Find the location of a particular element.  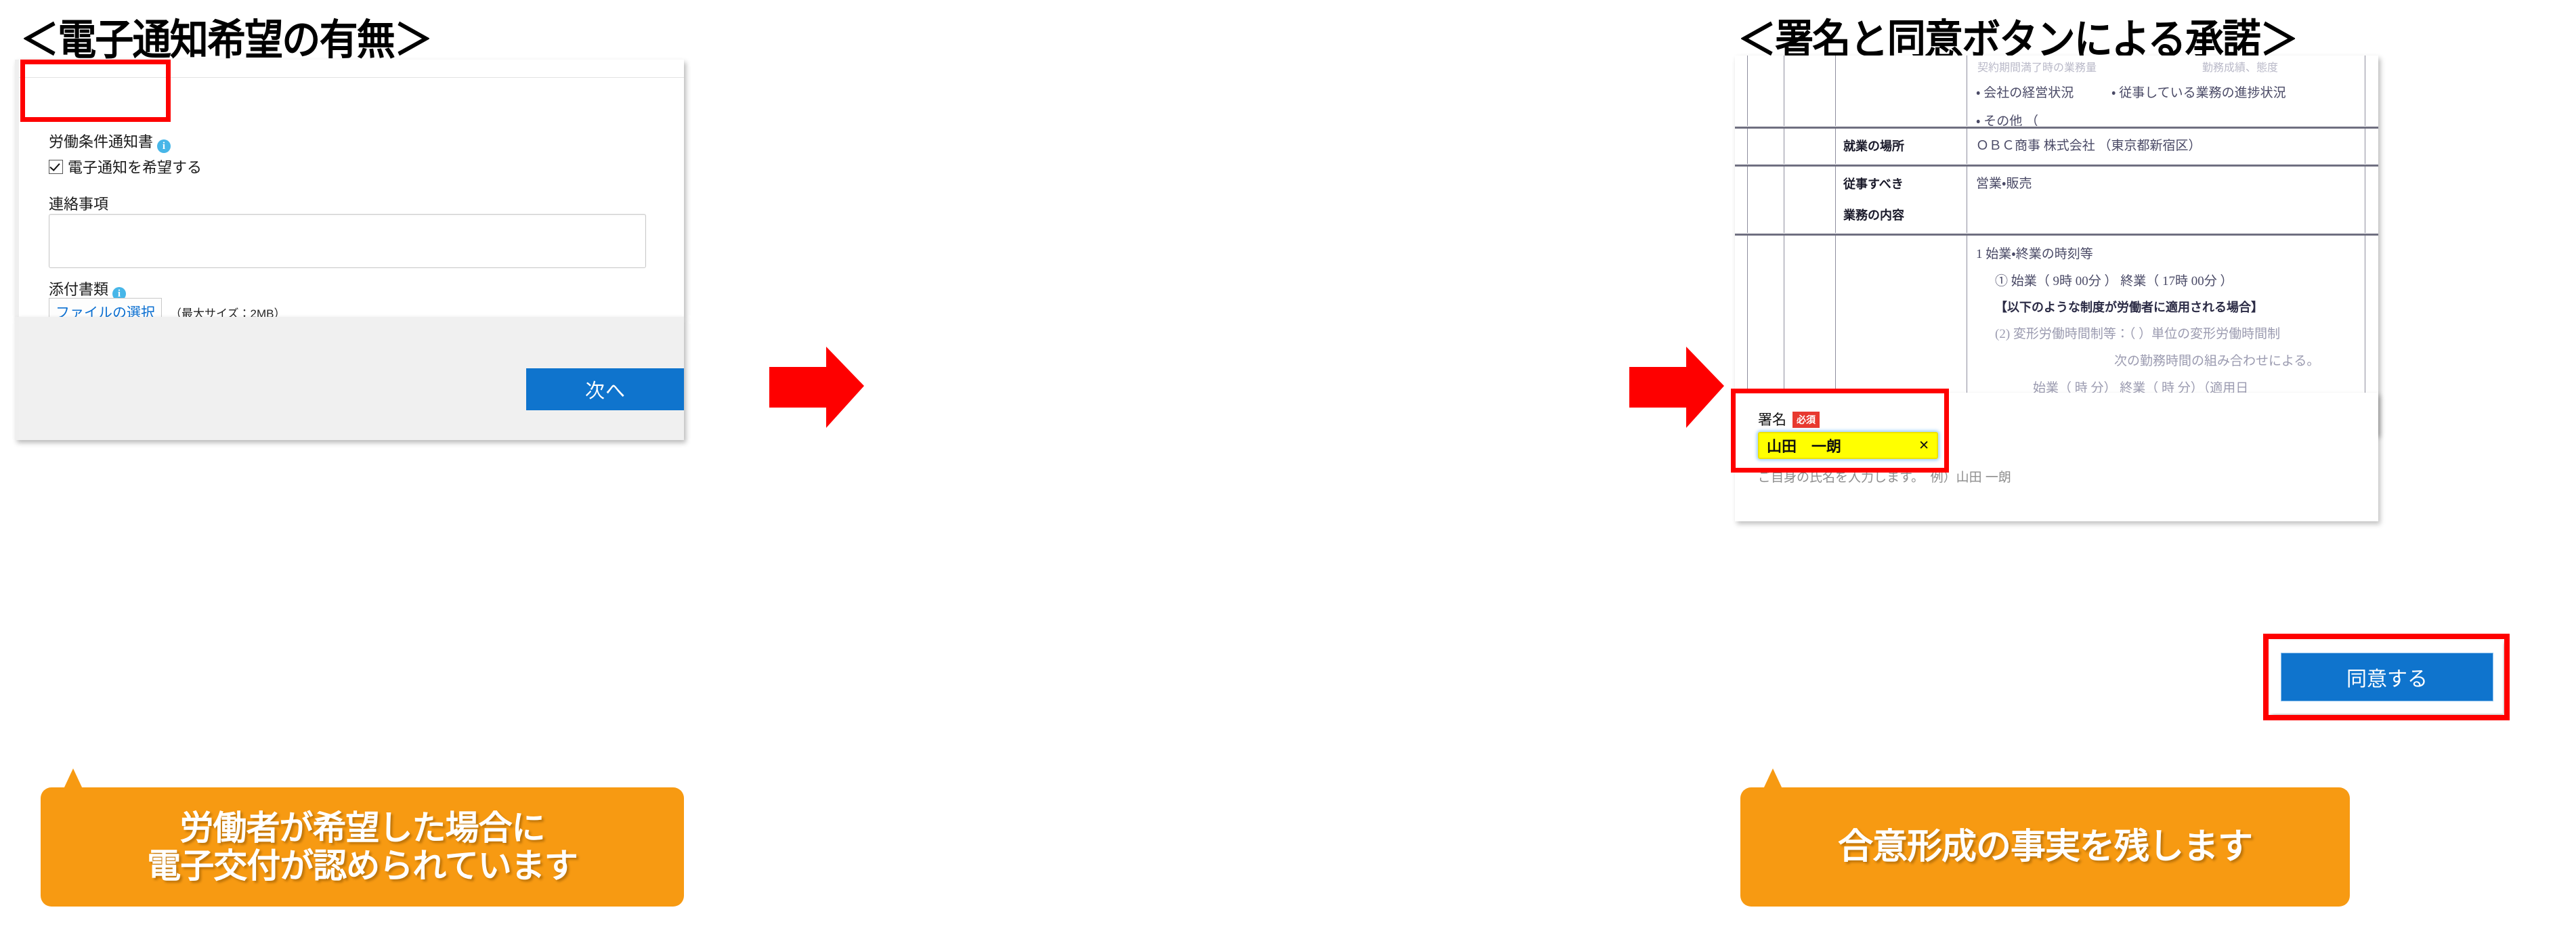

next-button: 次へ is located at coordinates (605, 389).